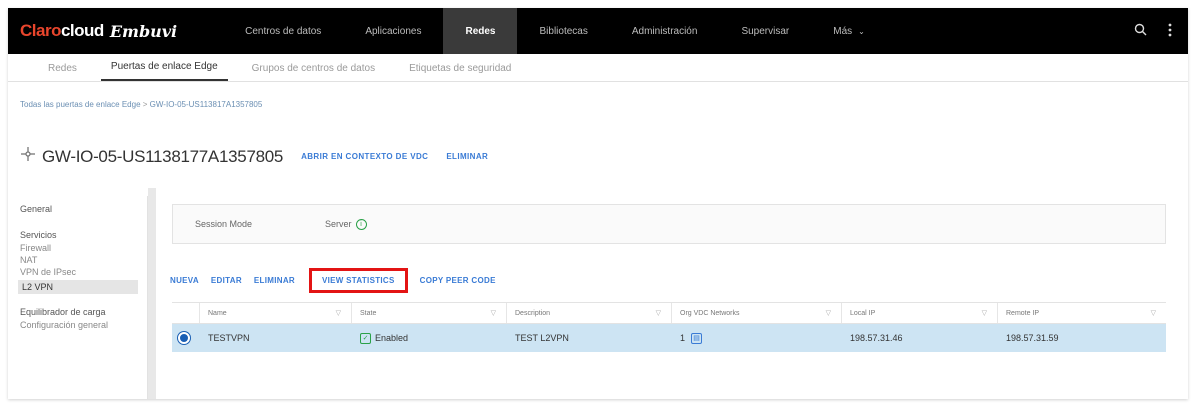 This screenshot has width=1198, height=407. I want to click on top-right-icons, so click(1155, 31).